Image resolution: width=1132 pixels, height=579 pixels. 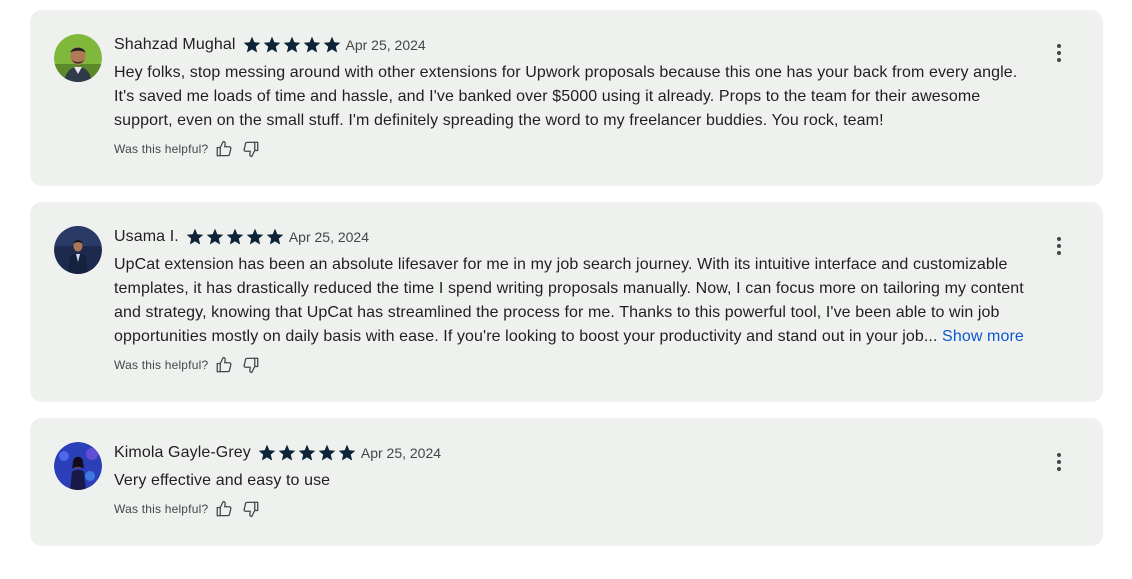 I want to click on review-header: Shahzad Mughal Apr 25, 2024, so click(x=576, y=45).